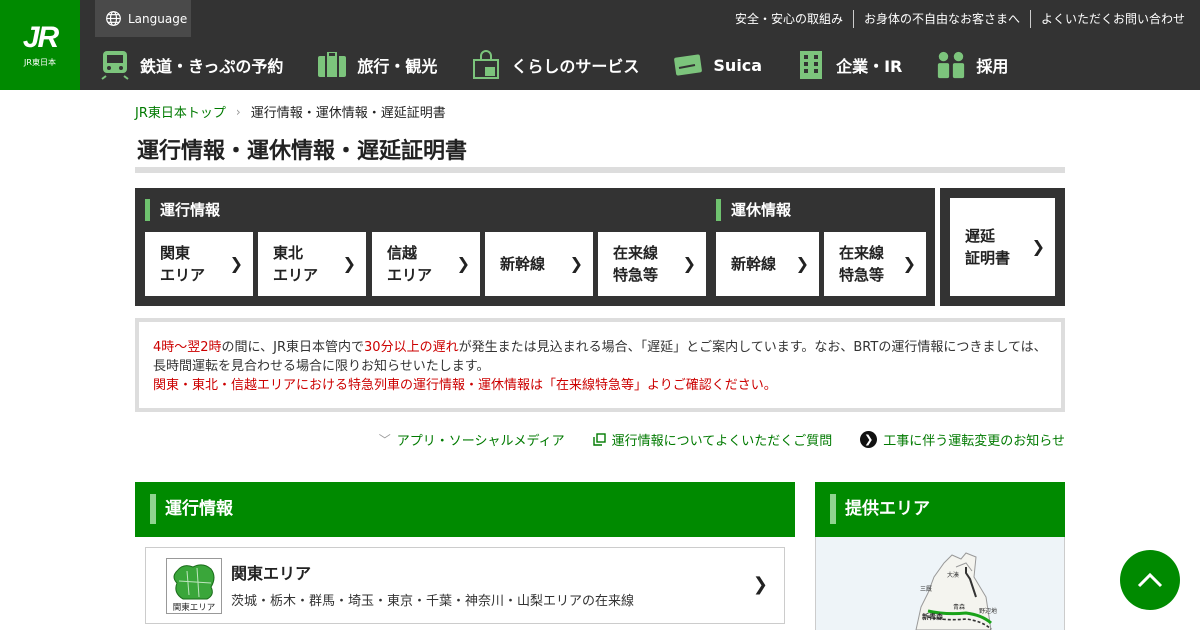  I want to click on main-nav: 鉄道・きっぷの予約 旅行・観光 くらしのサービス Suica 企業・IR 採用, so click(571, 65).